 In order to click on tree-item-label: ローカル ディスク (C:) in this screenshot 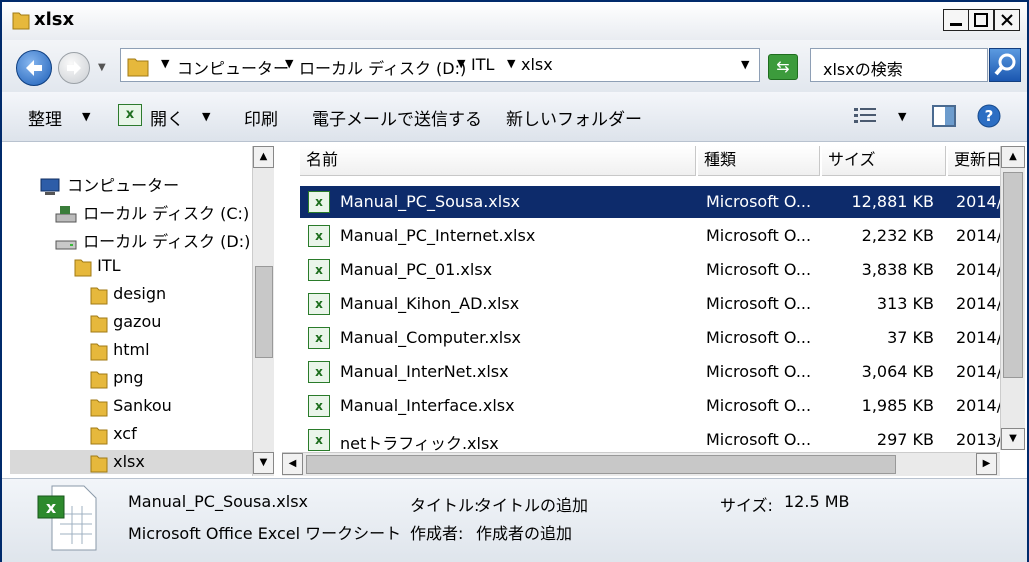, I will do `click(166, 213)`.